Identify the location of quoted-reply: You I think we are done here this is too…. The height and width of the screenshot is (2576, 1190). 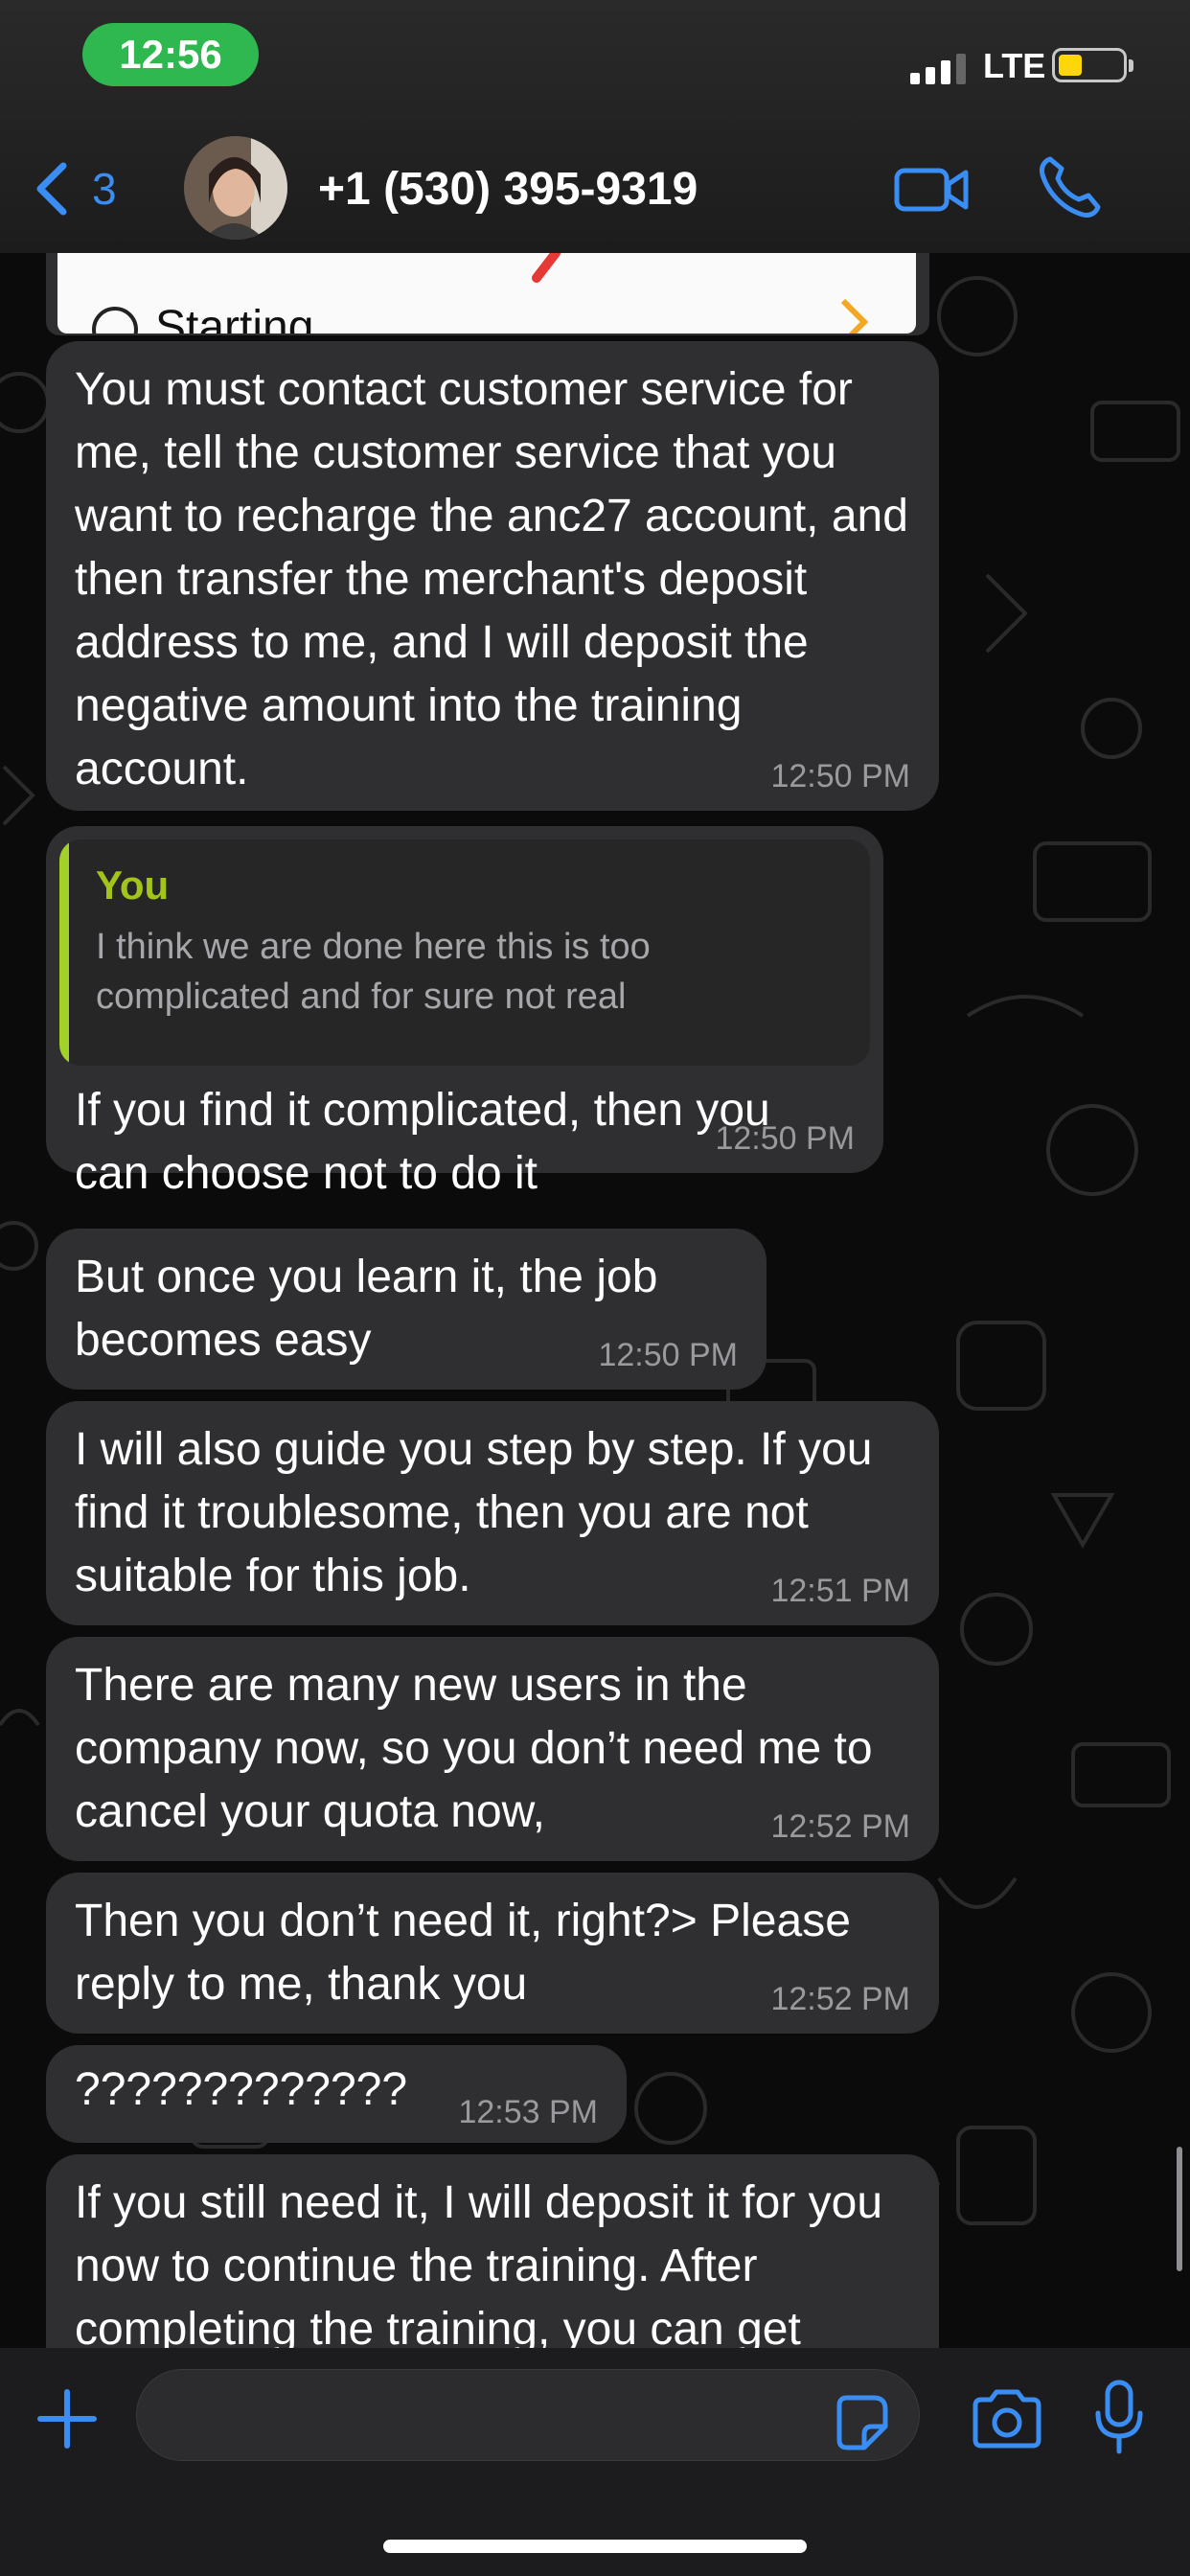
(465, 953).